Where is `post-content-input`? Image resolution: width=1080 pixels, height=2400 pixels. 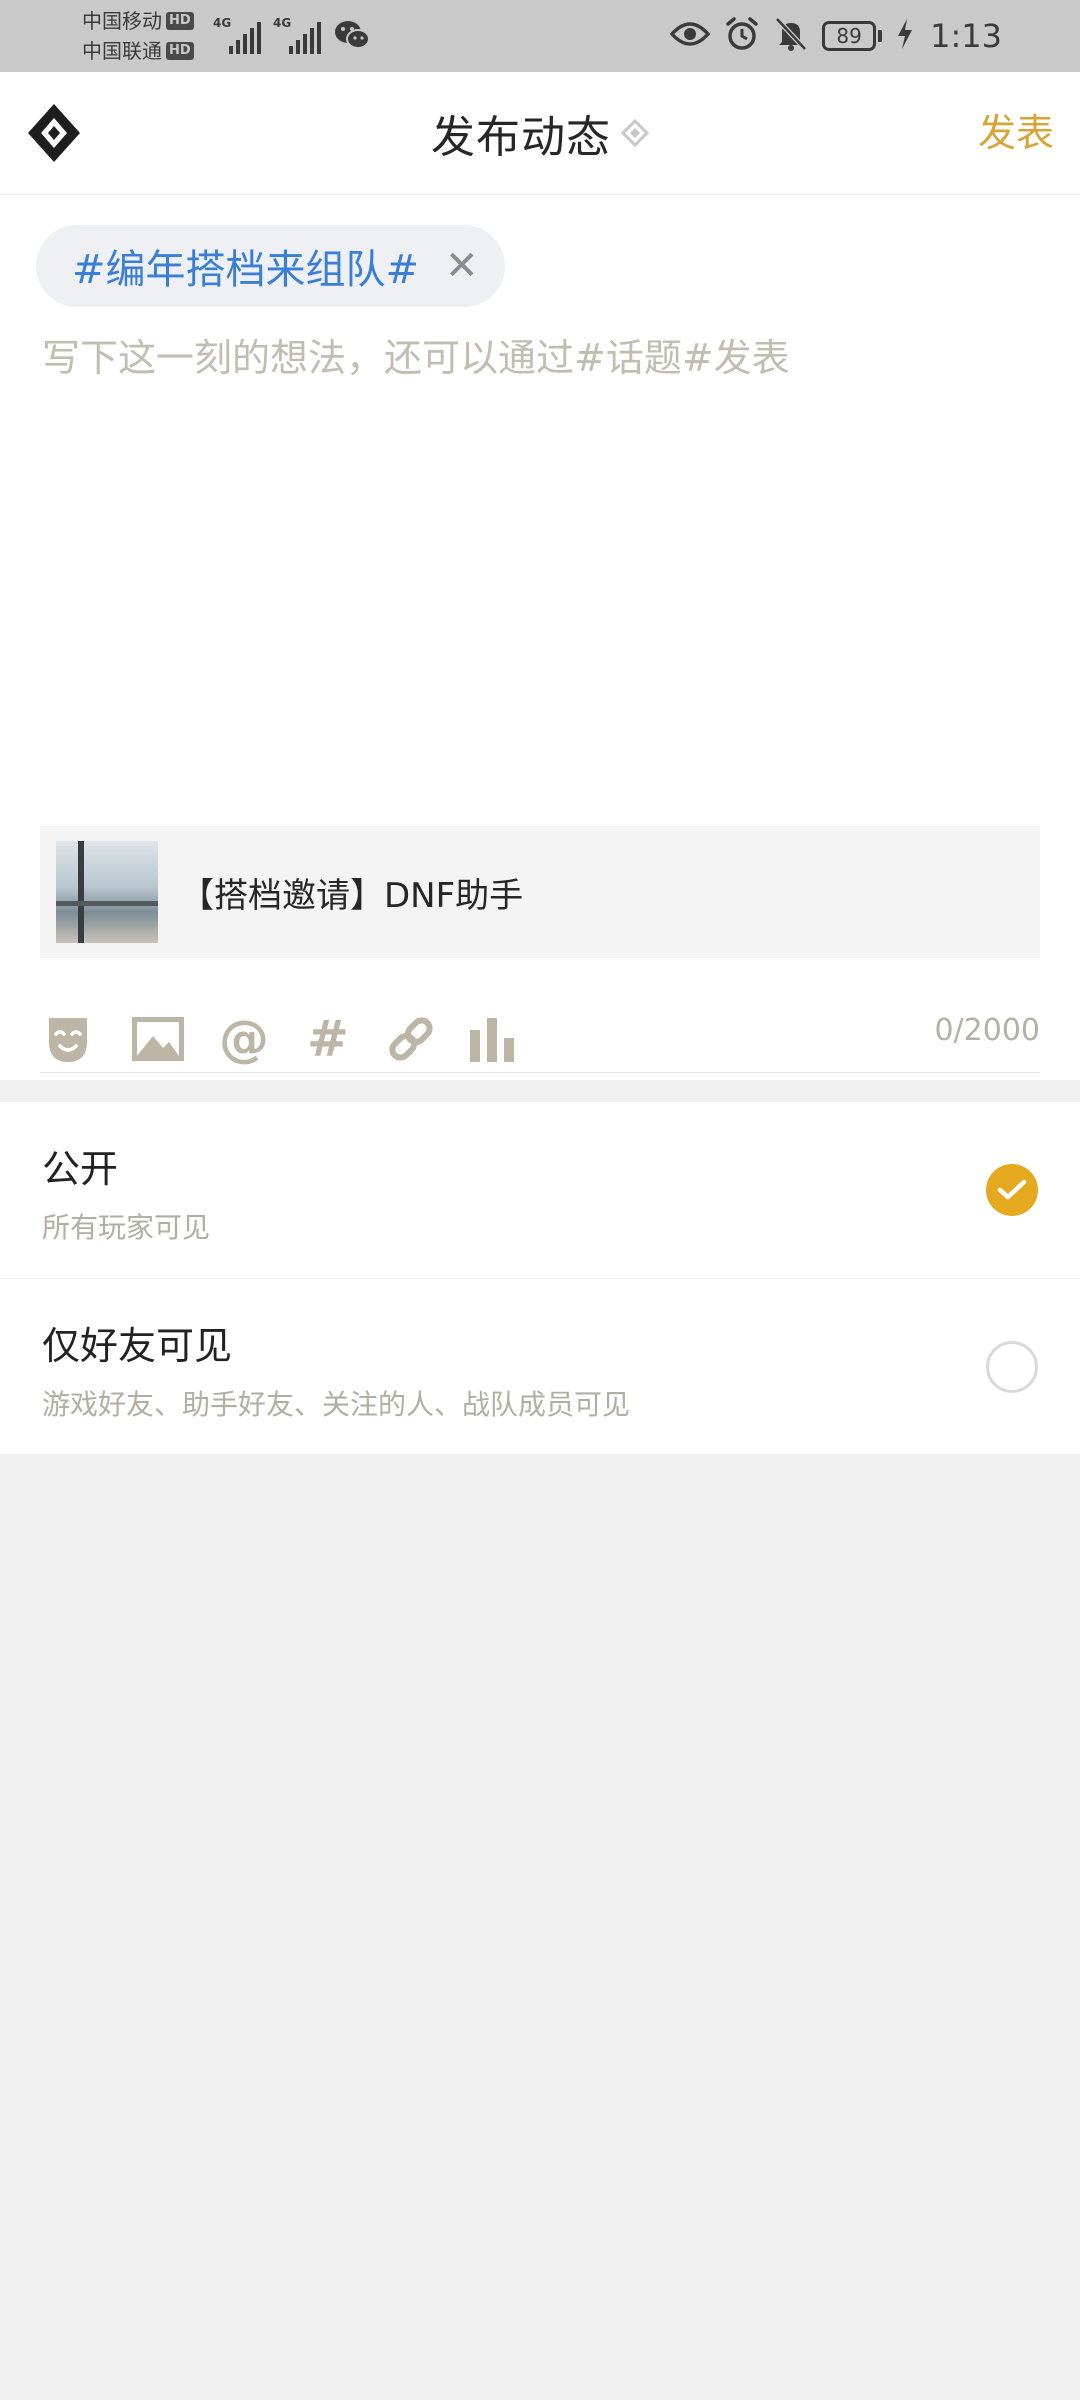 post-content-input is located at coordinates (537, 477).